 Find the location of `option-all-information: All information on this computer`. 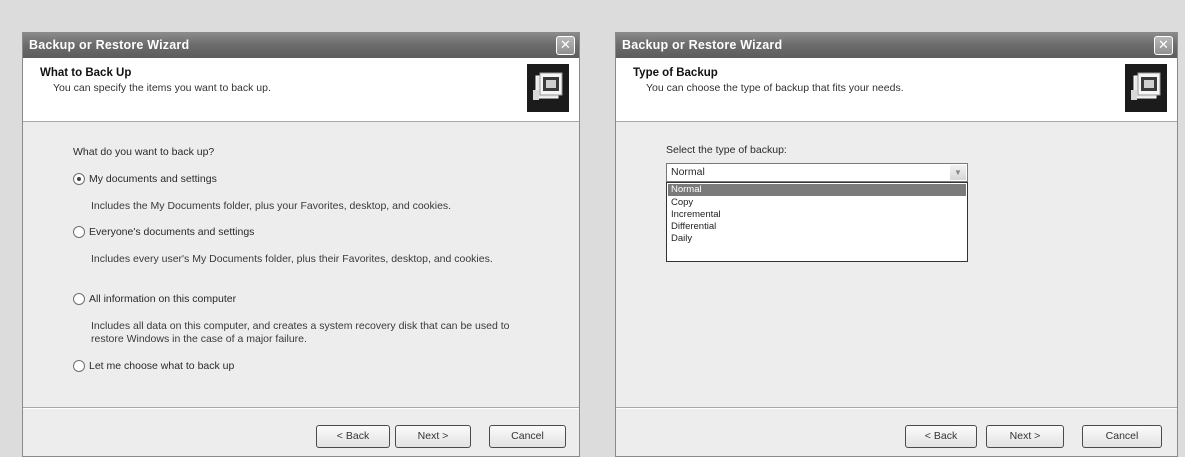

option-all-information: All information on this computer is located at coordinates (154, 299).